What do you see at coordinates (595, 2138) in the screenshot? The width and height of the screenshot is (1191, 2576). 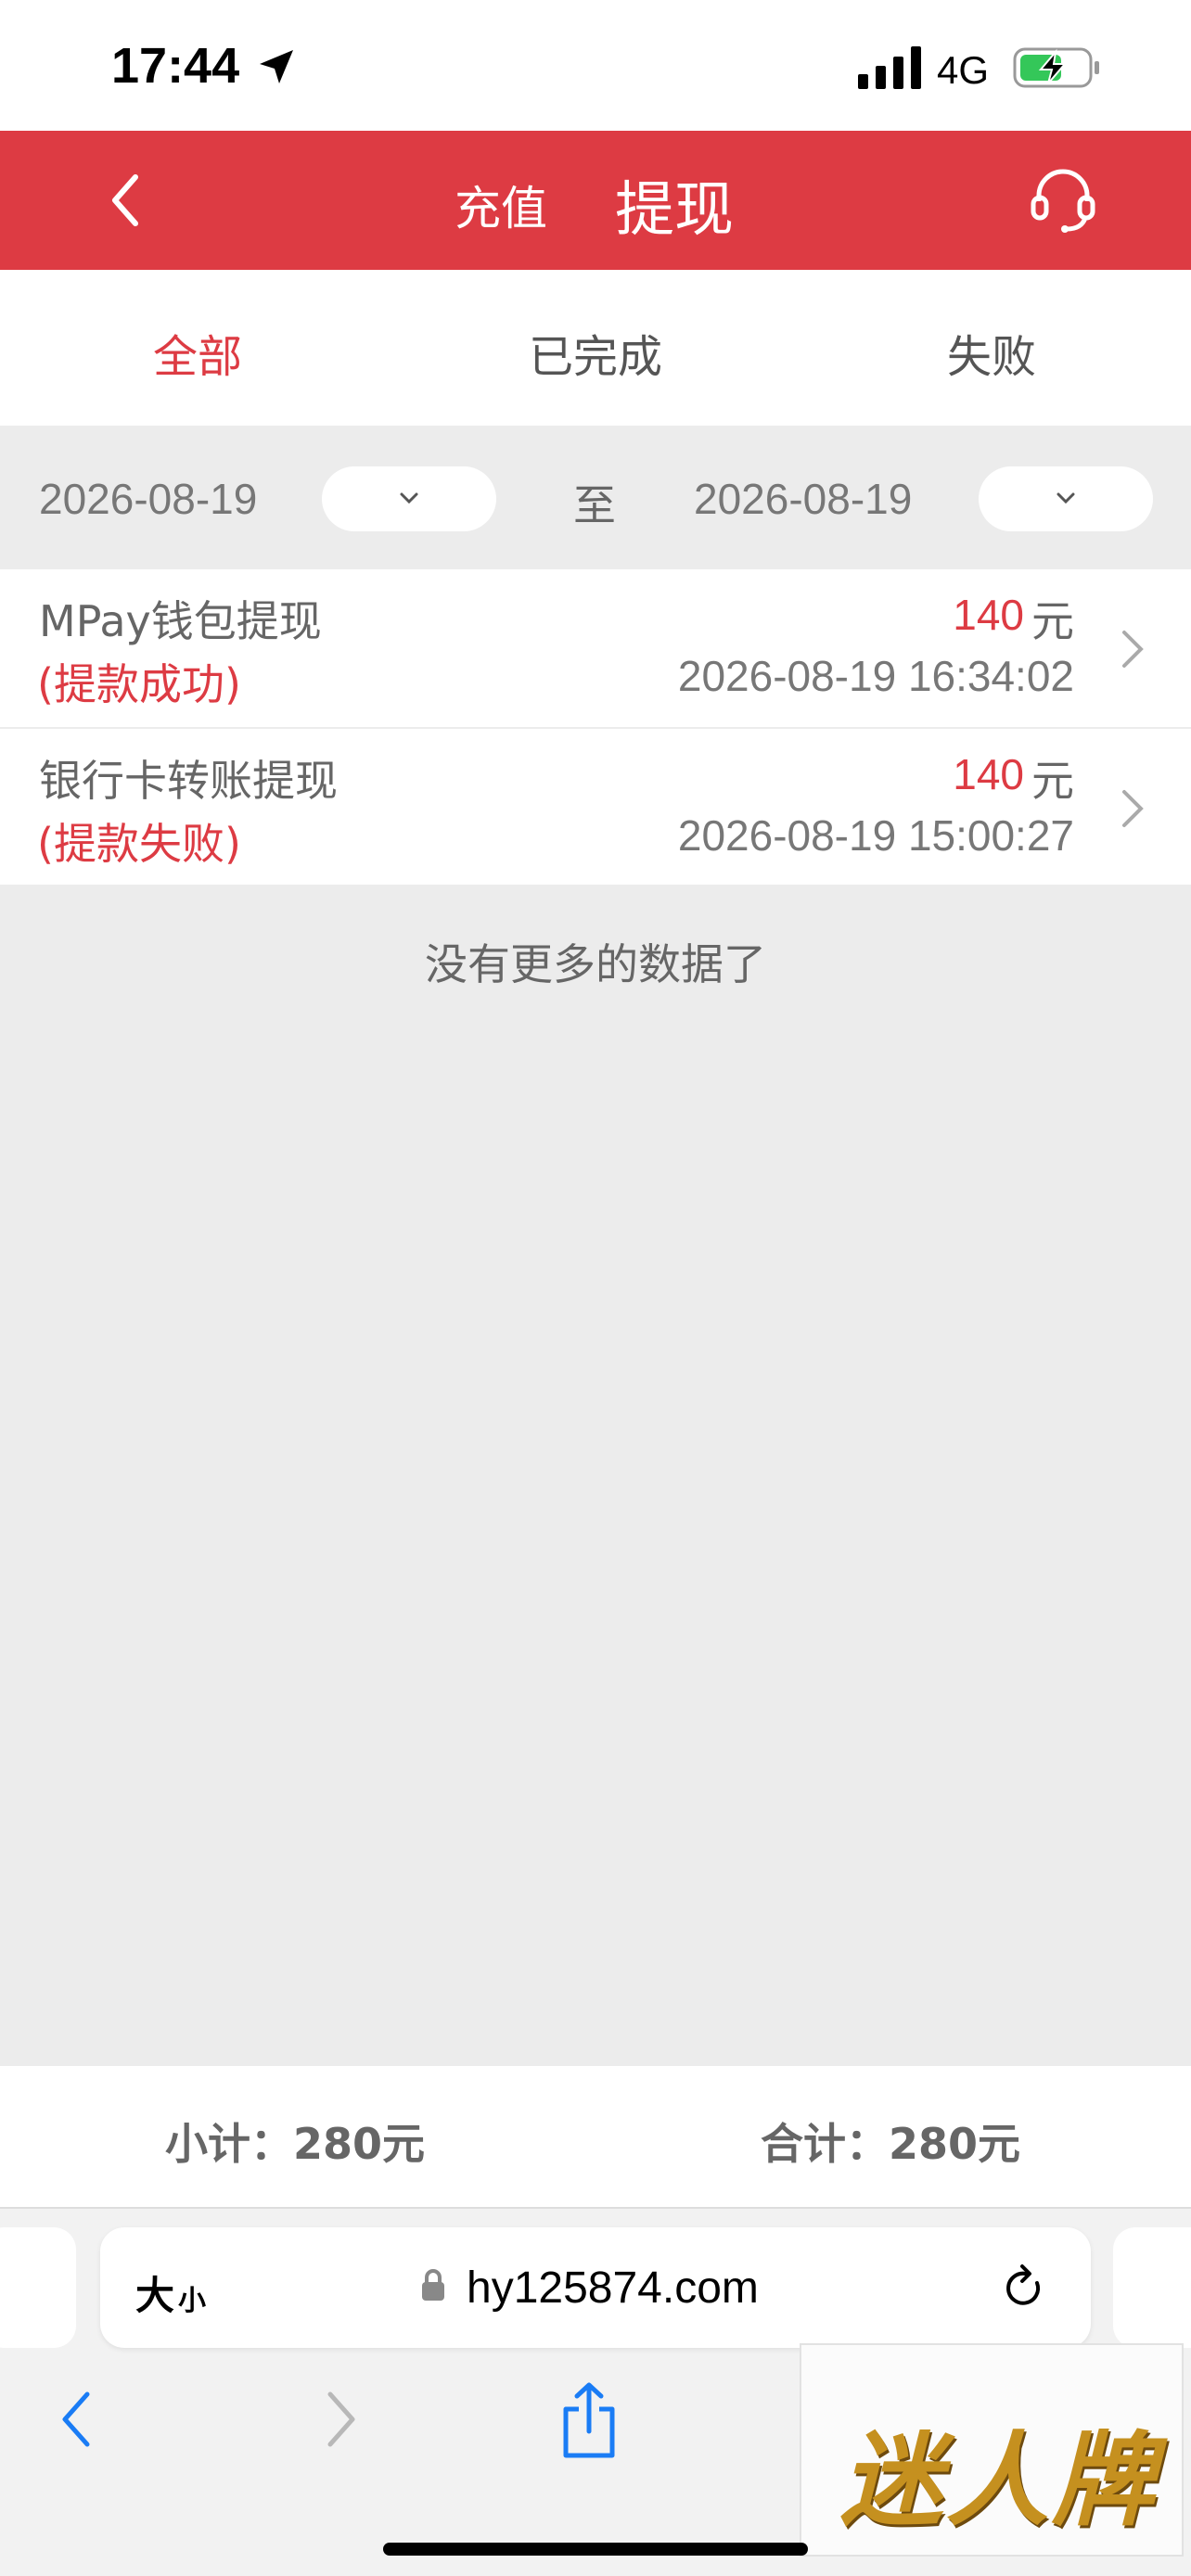 I see `totals-bar: 小计：280元 合计：280元` at bounding box center [595, 2138].